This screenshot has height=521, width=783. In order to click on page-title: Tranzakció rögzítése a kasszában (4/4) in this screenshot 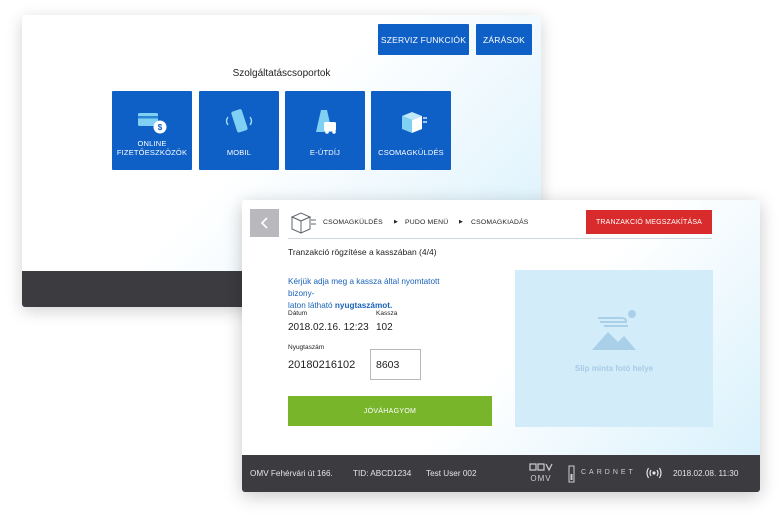, I will do `click(362, 252)`.